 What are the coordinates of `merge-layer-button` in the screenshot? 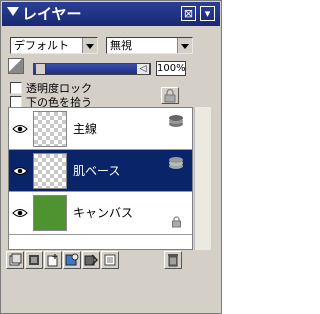 It's located at (91, 260).